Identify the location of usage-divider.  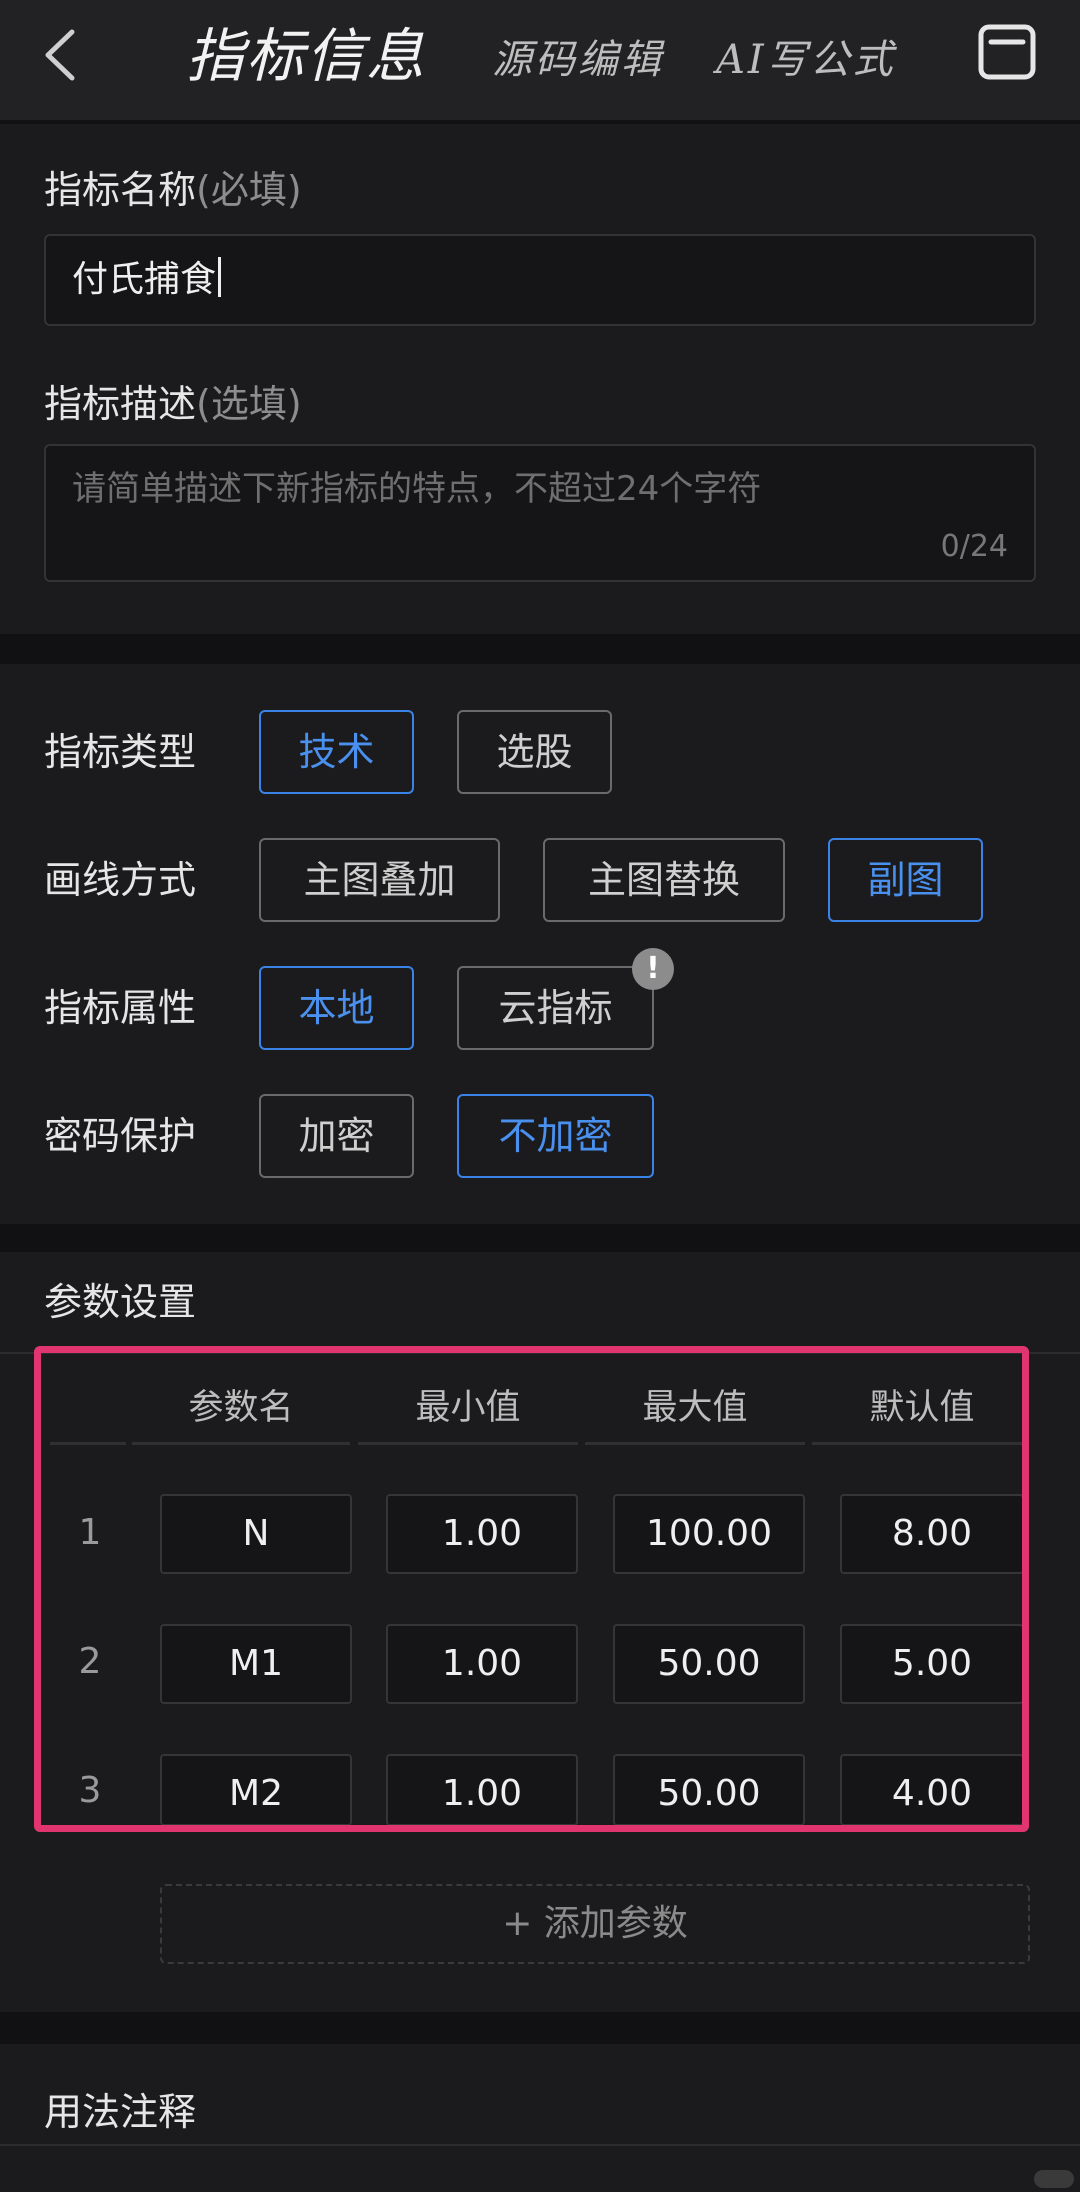
(540, 2145).